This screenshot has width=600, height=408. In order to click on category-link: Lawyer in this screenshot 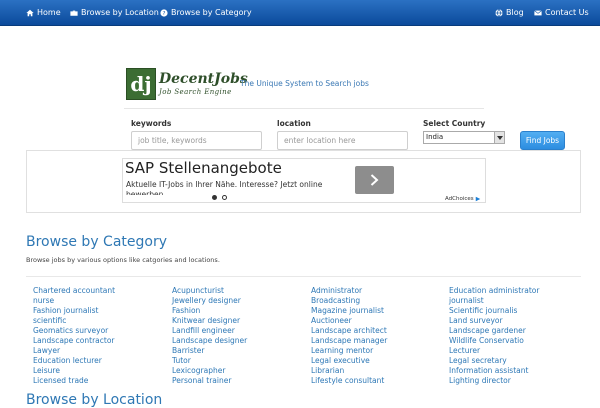, I will do `click(74, 351)`.